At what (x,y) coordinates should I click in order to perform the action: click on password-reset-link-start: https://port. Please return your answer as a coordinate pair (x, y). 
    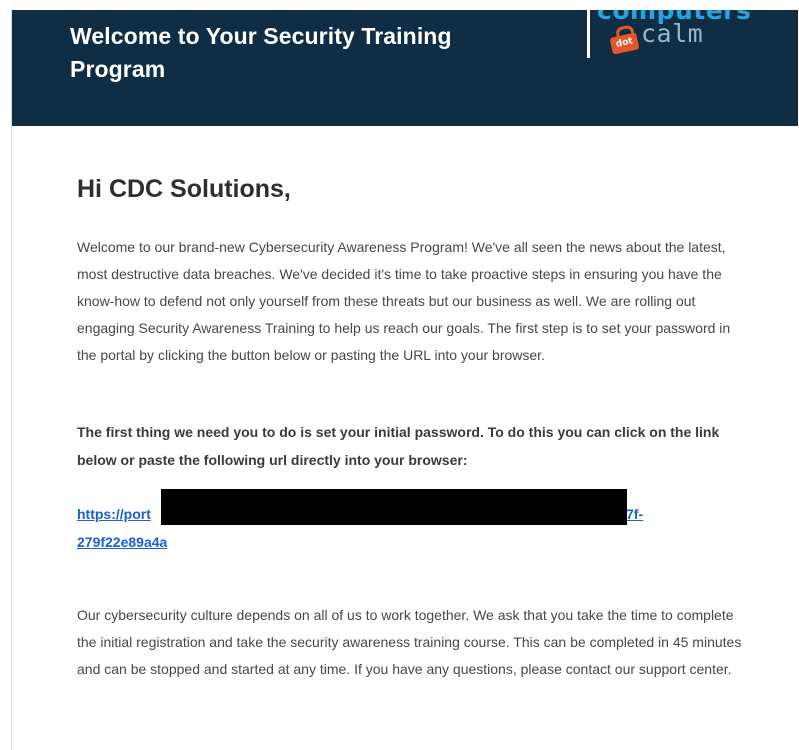
    Looking at the image, I should click on (114, 514).